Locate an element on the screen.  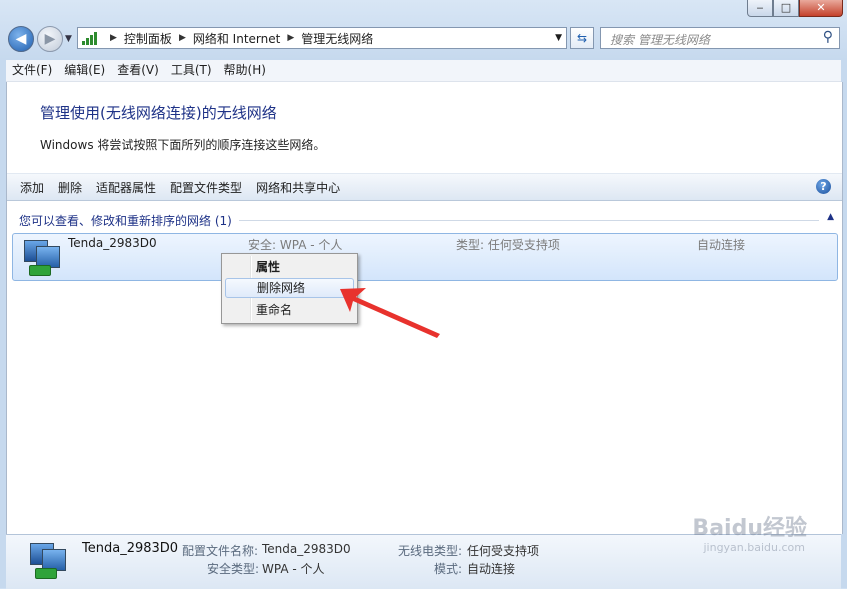
details-mode-label: 模式: is located at coordinates (448, 569).